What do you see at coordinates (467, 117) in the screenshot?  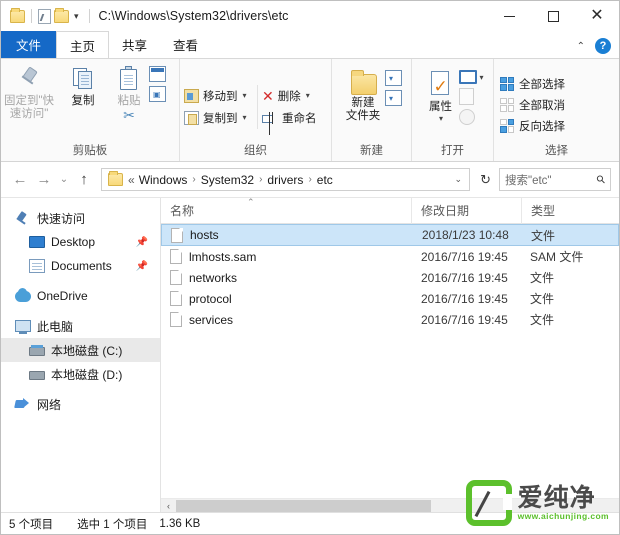 I see `history-icon` at bounding box center [467, 117].